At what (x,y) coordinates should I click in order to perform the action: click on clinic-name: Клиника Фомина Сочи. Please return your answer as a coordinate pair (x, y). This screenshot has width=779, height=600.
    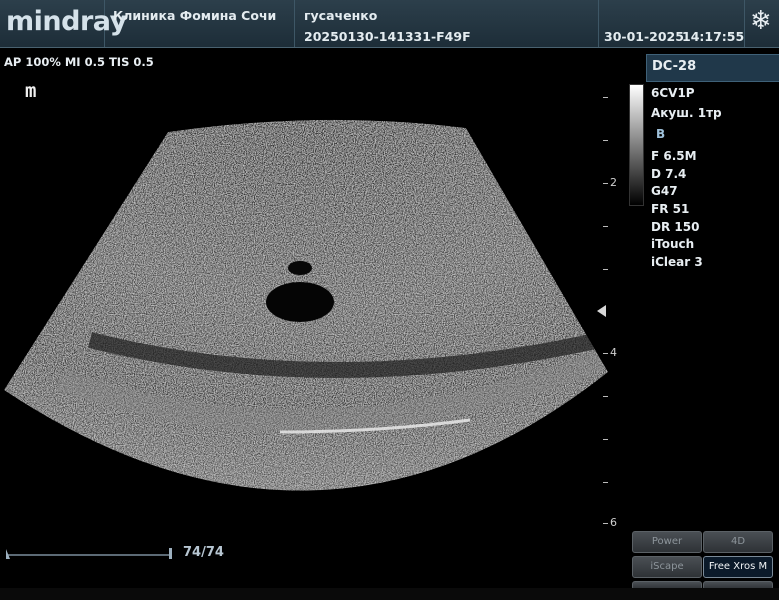
    Looking at the image, I should click on (195, 15).